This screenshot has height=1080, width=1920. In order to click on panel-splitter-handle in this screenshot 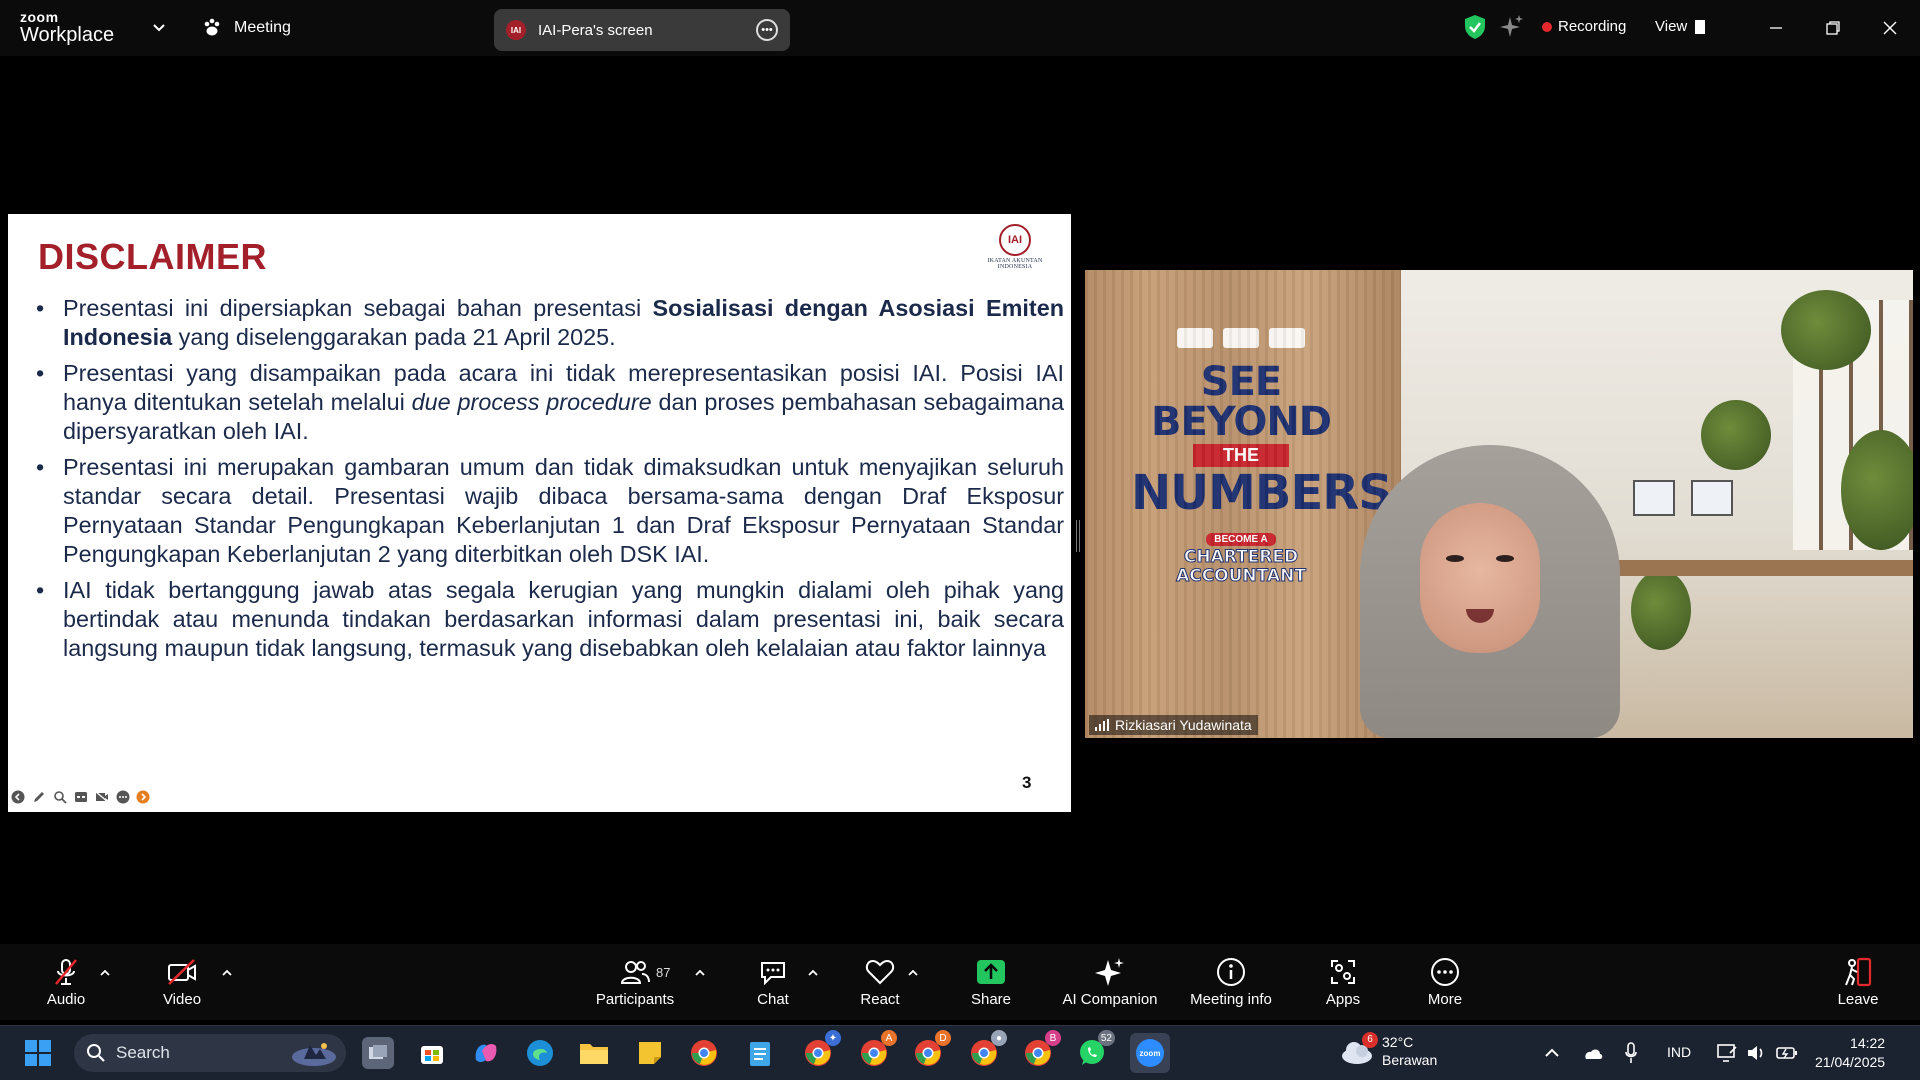, I will do `click(1078, 536)`.